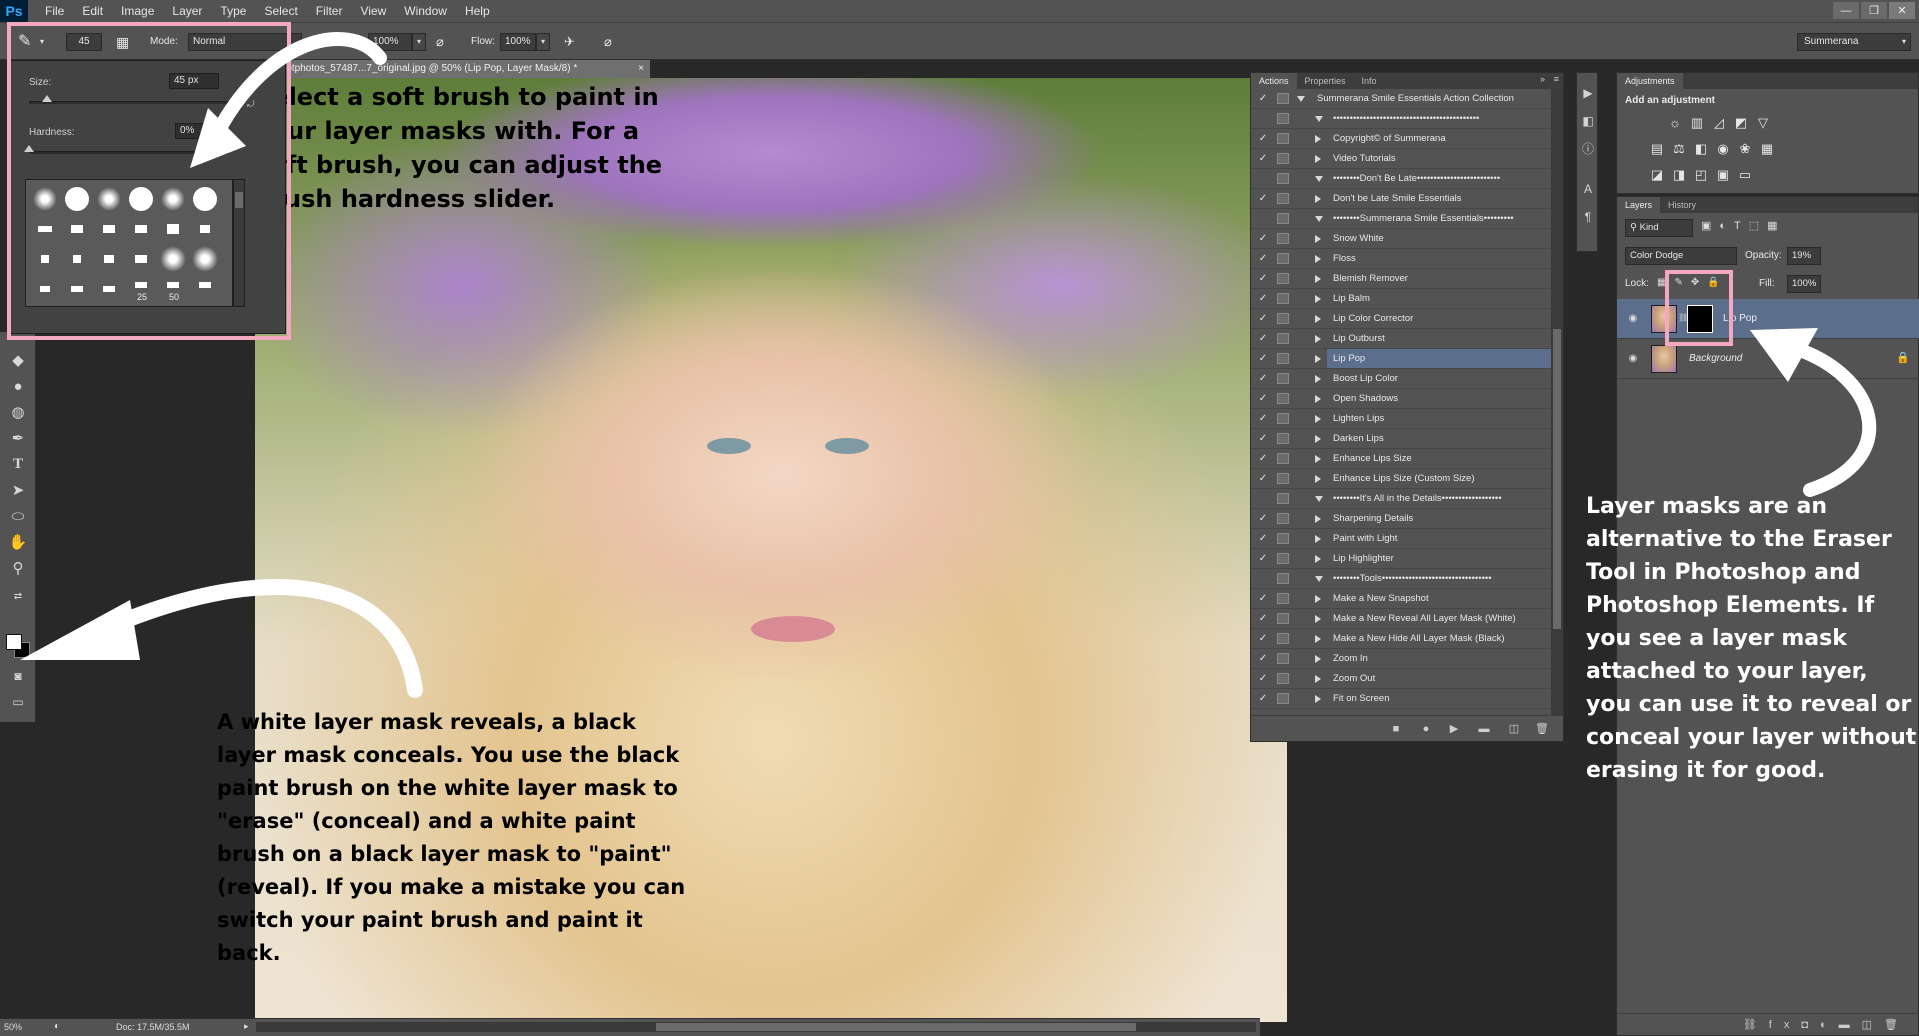 The width and height of the screenshot is (1919, 1036). I want to click on action-row: ✓ Open Shadows, so click(1401, 399).